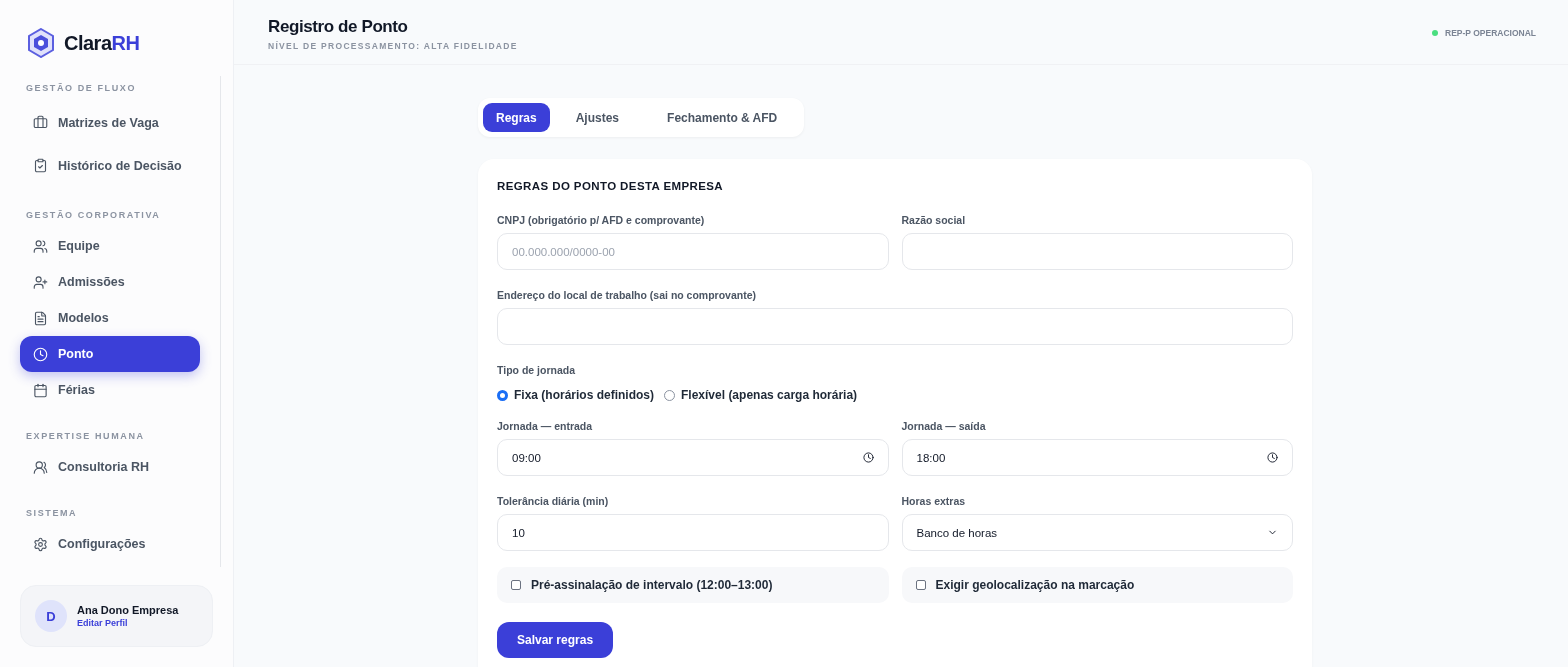  What do you see at coordinates (110, 467) in the screenshot?
I see `nav-item: Consultoria RH` at bounding box center [110, 467].